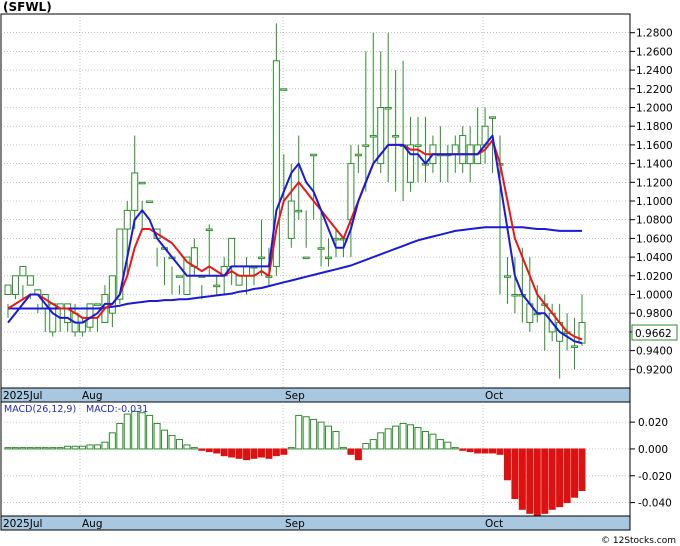 Image resolution: width=680 pixels, height=546 pixels. Describe the element at coordinates (654, 90) in the screenshot. I see `price-tick-label: 1.2200` at that location.